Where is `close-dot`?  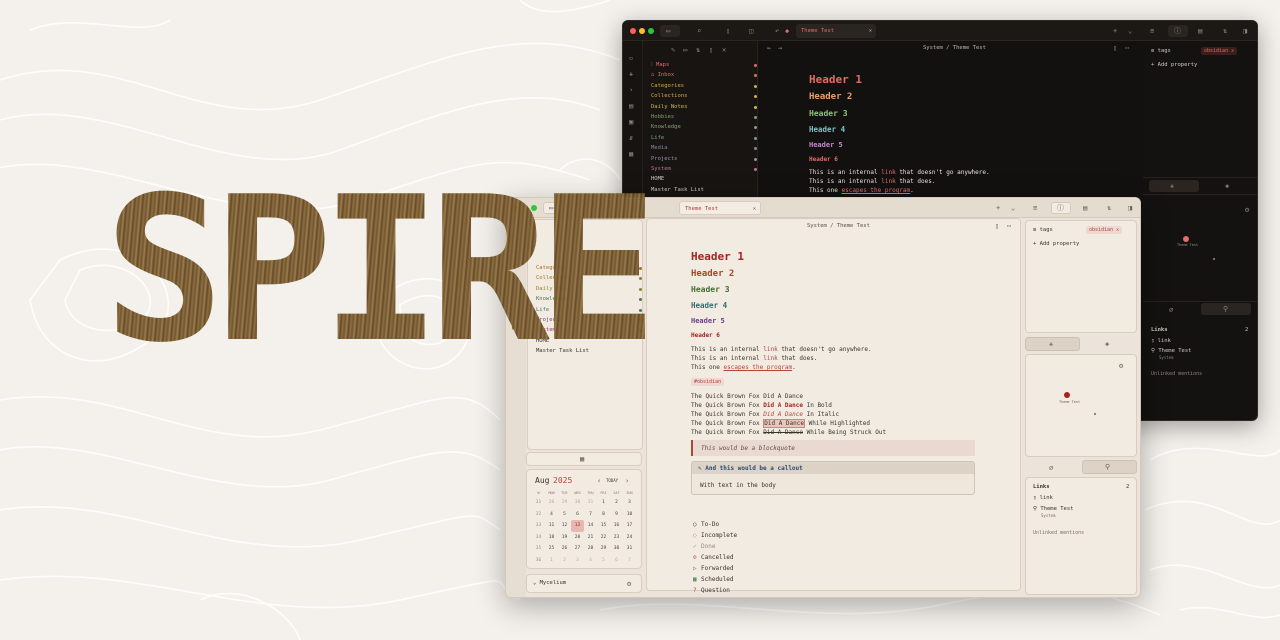 close-dot is located at coordinates (633, 31).